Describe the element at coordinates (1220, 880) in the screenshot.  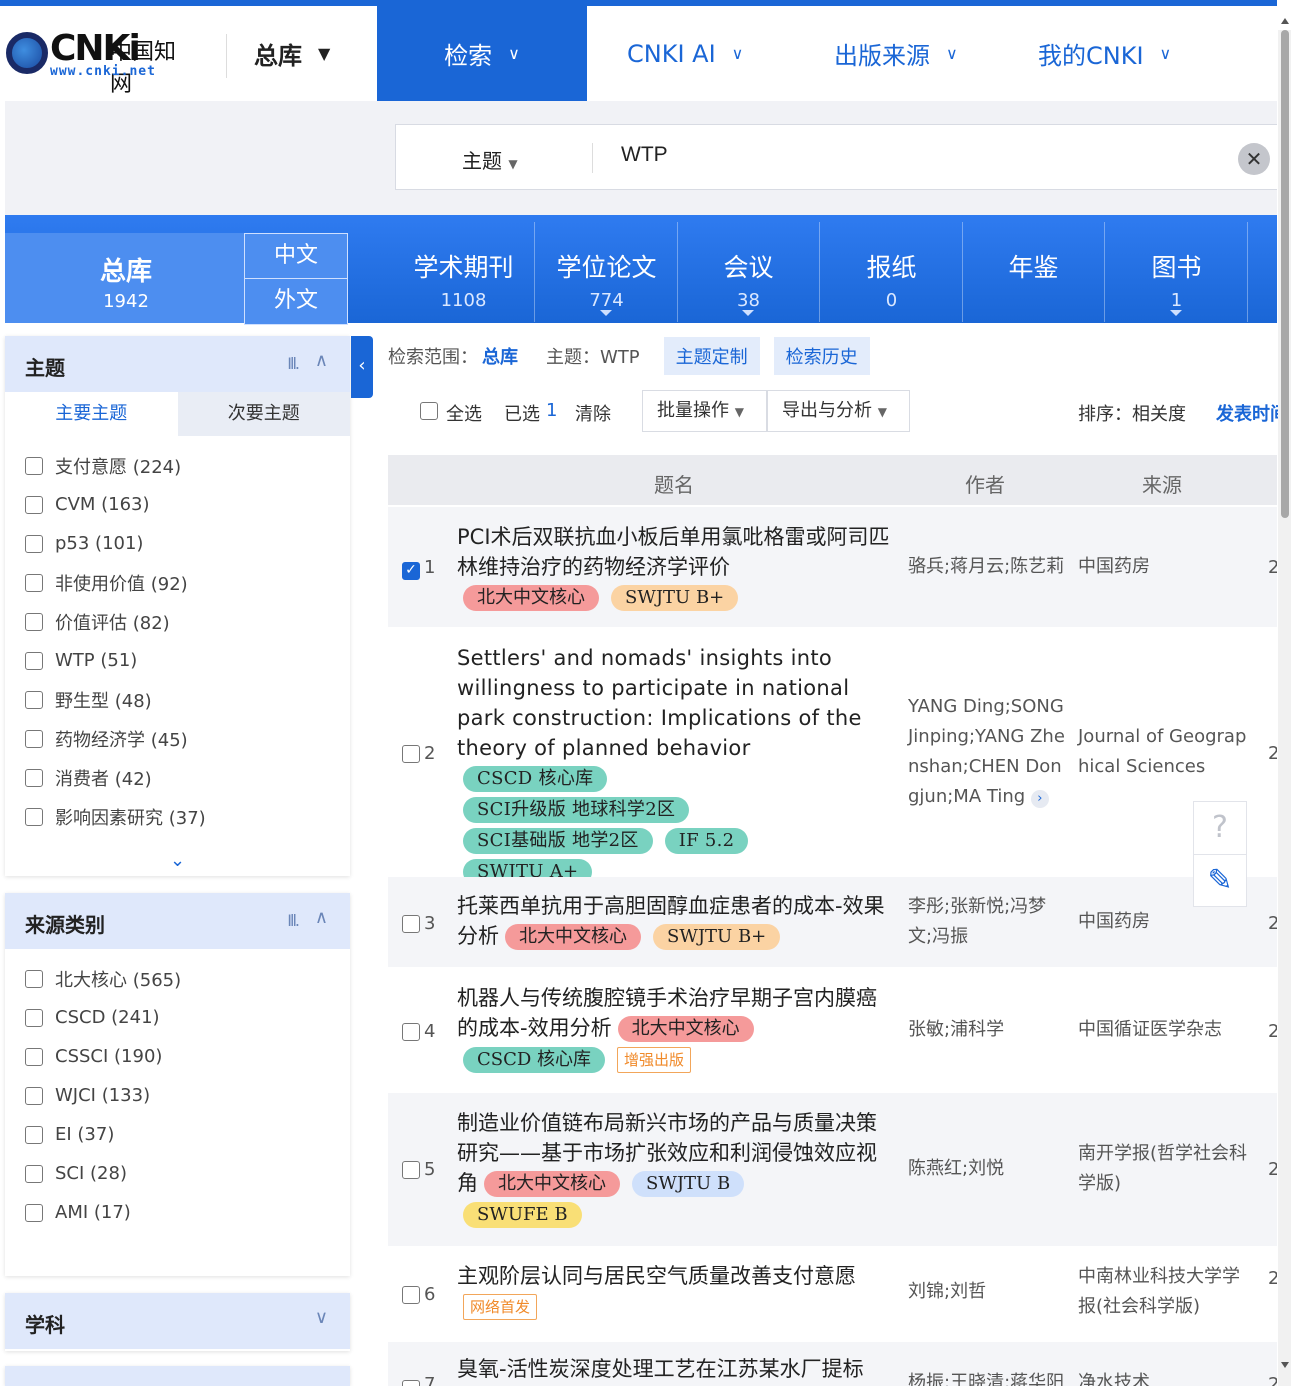
I see `pen-edit-icon: ✎` at that location.